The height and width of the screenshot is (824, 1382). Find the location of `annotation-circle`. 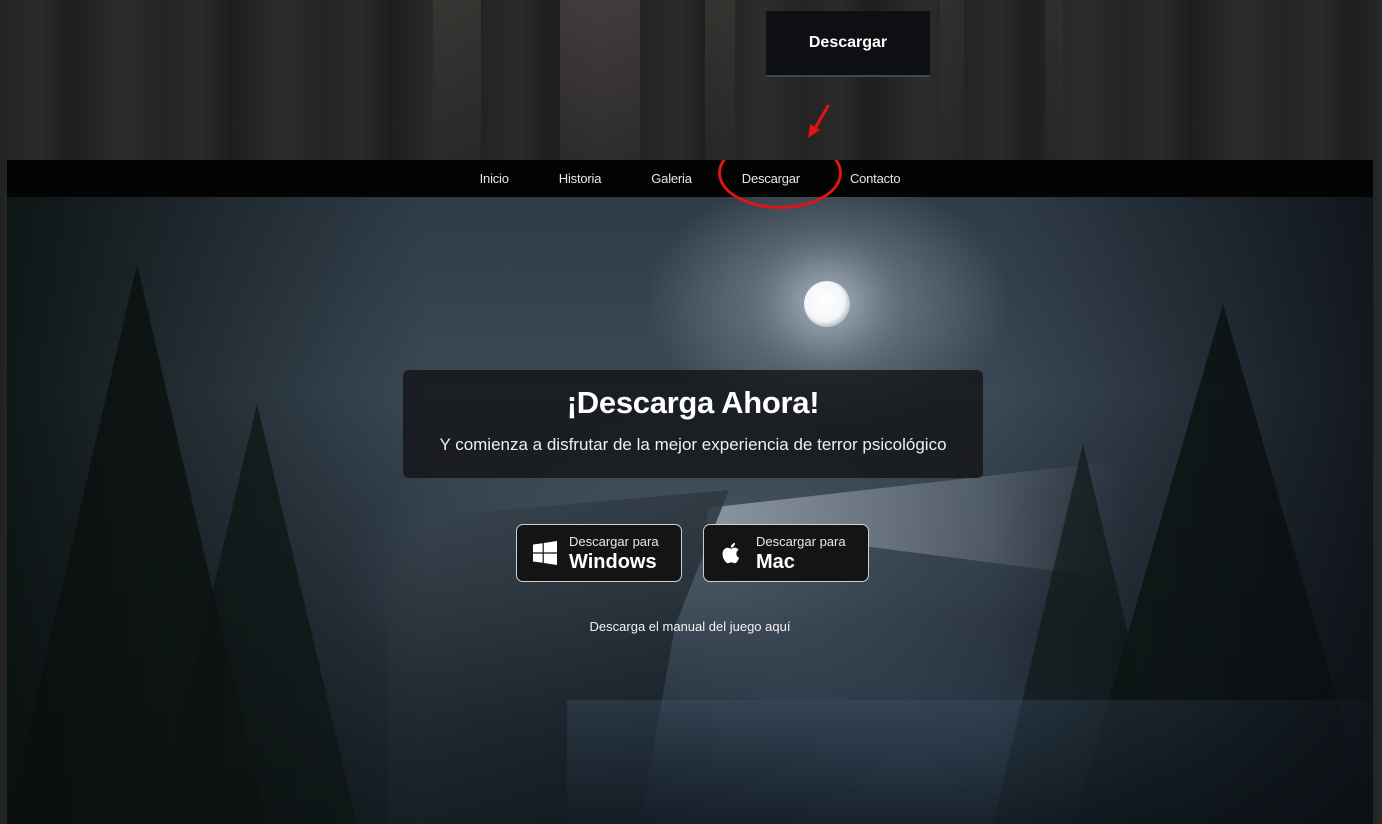

annotation-circle is located at coordinates (780, 184).